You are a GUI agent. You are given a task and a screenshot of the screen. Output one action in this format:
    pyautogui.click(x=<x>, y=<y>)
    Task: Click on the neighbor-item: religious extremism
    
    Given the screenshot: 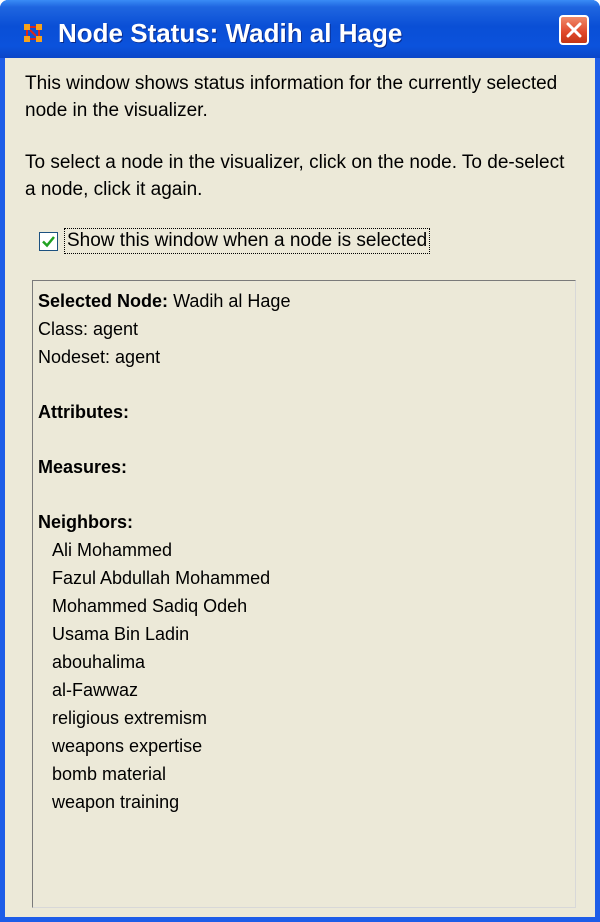 What is the action you would take?
    pyautogui.click(x=130, y=718)
    